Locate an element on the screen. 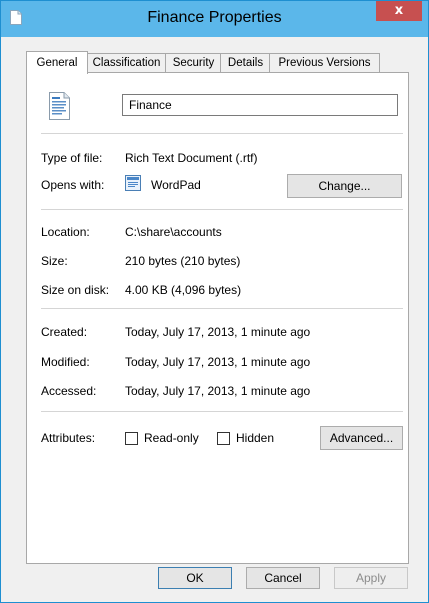  hidden-checkbox is located at coordinates (223, 438).